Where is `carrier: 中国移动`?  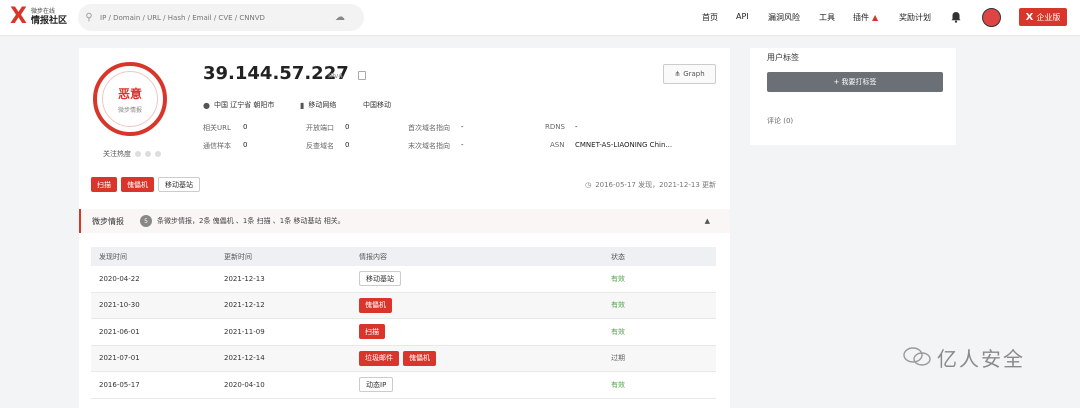 carrier: 中国移动 is located at coordinates (377, 105).